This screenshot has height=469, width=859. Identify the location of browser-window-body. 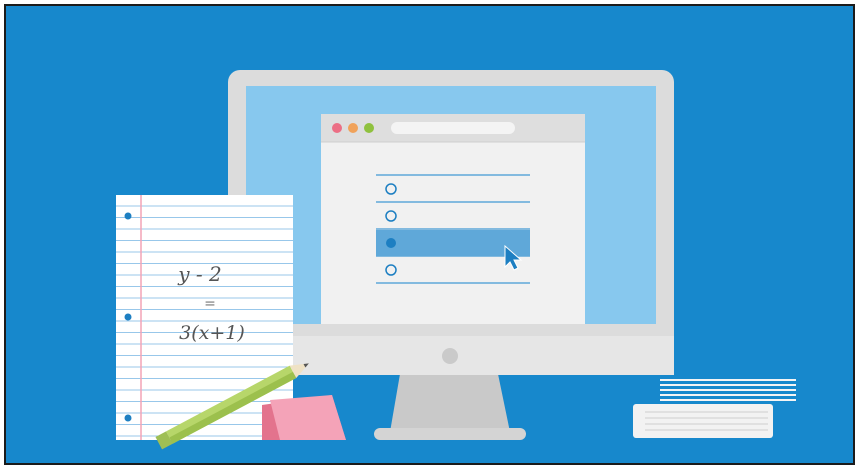
(453, 219).